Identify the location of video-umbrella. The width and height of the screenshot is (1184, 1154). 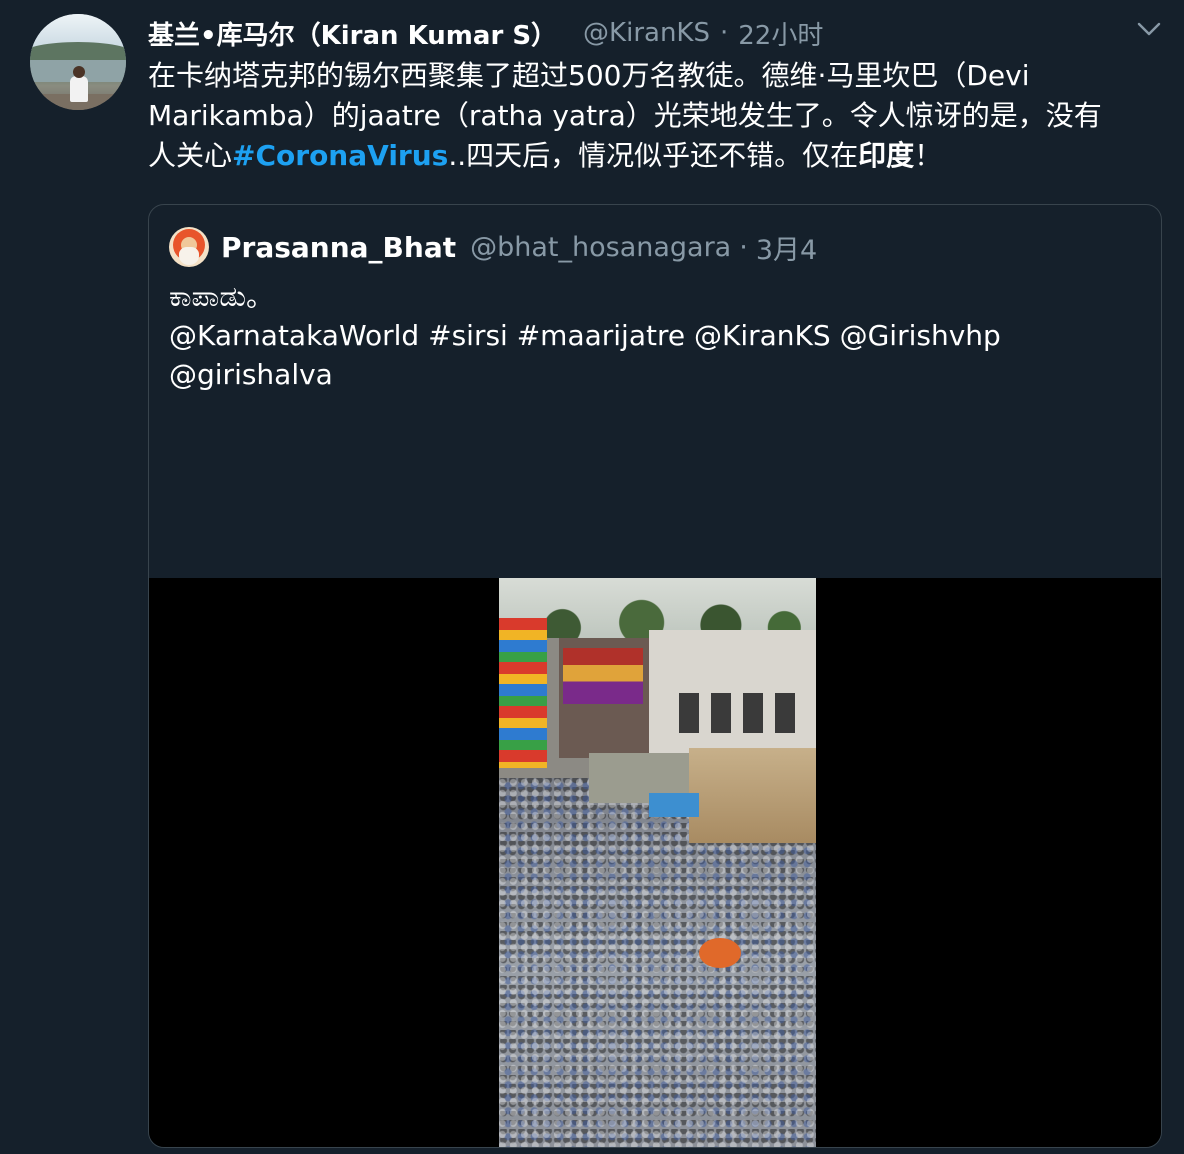
(720, 953).